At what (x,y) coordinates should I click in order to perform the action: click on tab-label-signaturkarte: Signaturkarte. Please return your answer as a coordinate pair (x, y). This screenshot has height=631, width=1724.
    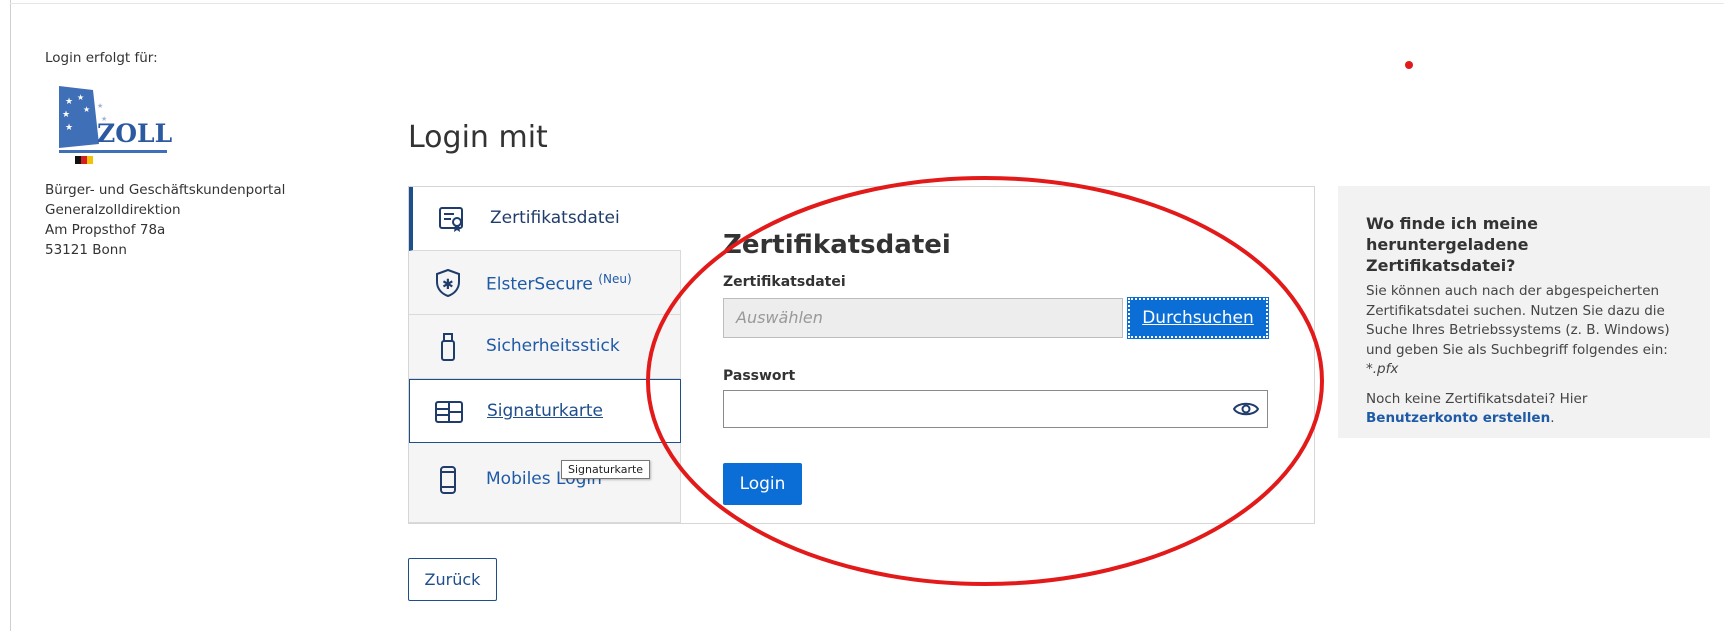
    Looking at the image, I should click on (545, 411).